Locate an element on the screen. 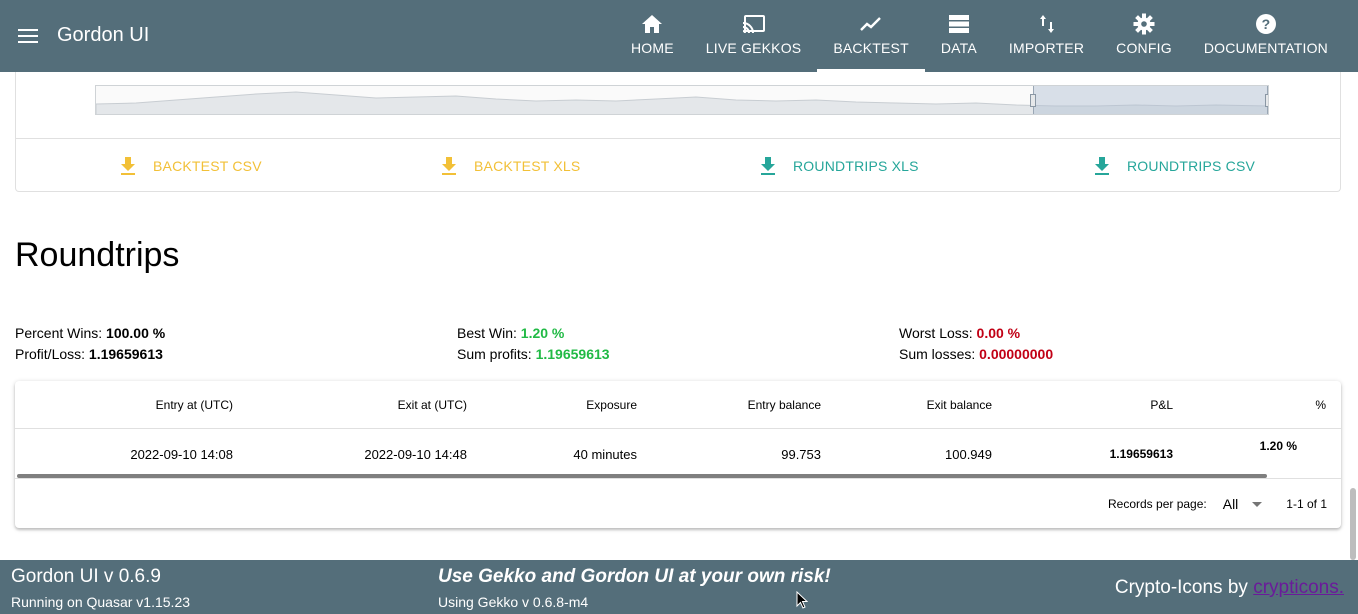 The width and height of the screenshot is (1358, 614). records-per-page-select: All is located at coordinates (1243, 504).